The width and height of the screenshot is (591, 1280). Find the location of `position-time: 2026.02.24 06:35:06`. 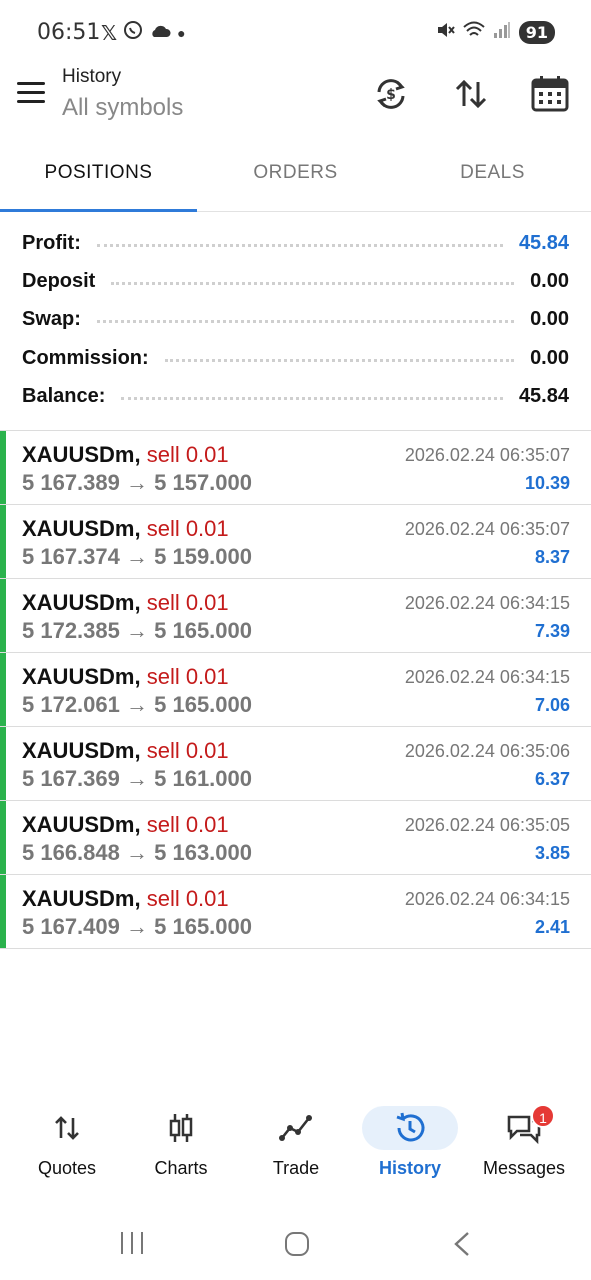

position-time: 2026.02.24 06:35:06 is located at coordinates (487, 751).